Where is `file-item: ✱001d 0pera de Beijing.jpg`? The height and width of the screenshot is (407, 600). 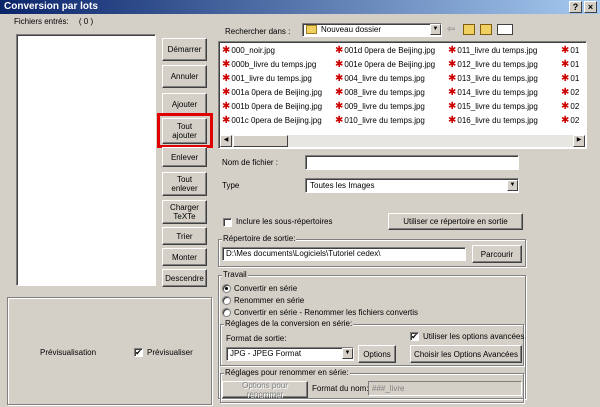 file-item: ✱001d 0pera de Beijing.jpg is located at coordinates (391, 50).